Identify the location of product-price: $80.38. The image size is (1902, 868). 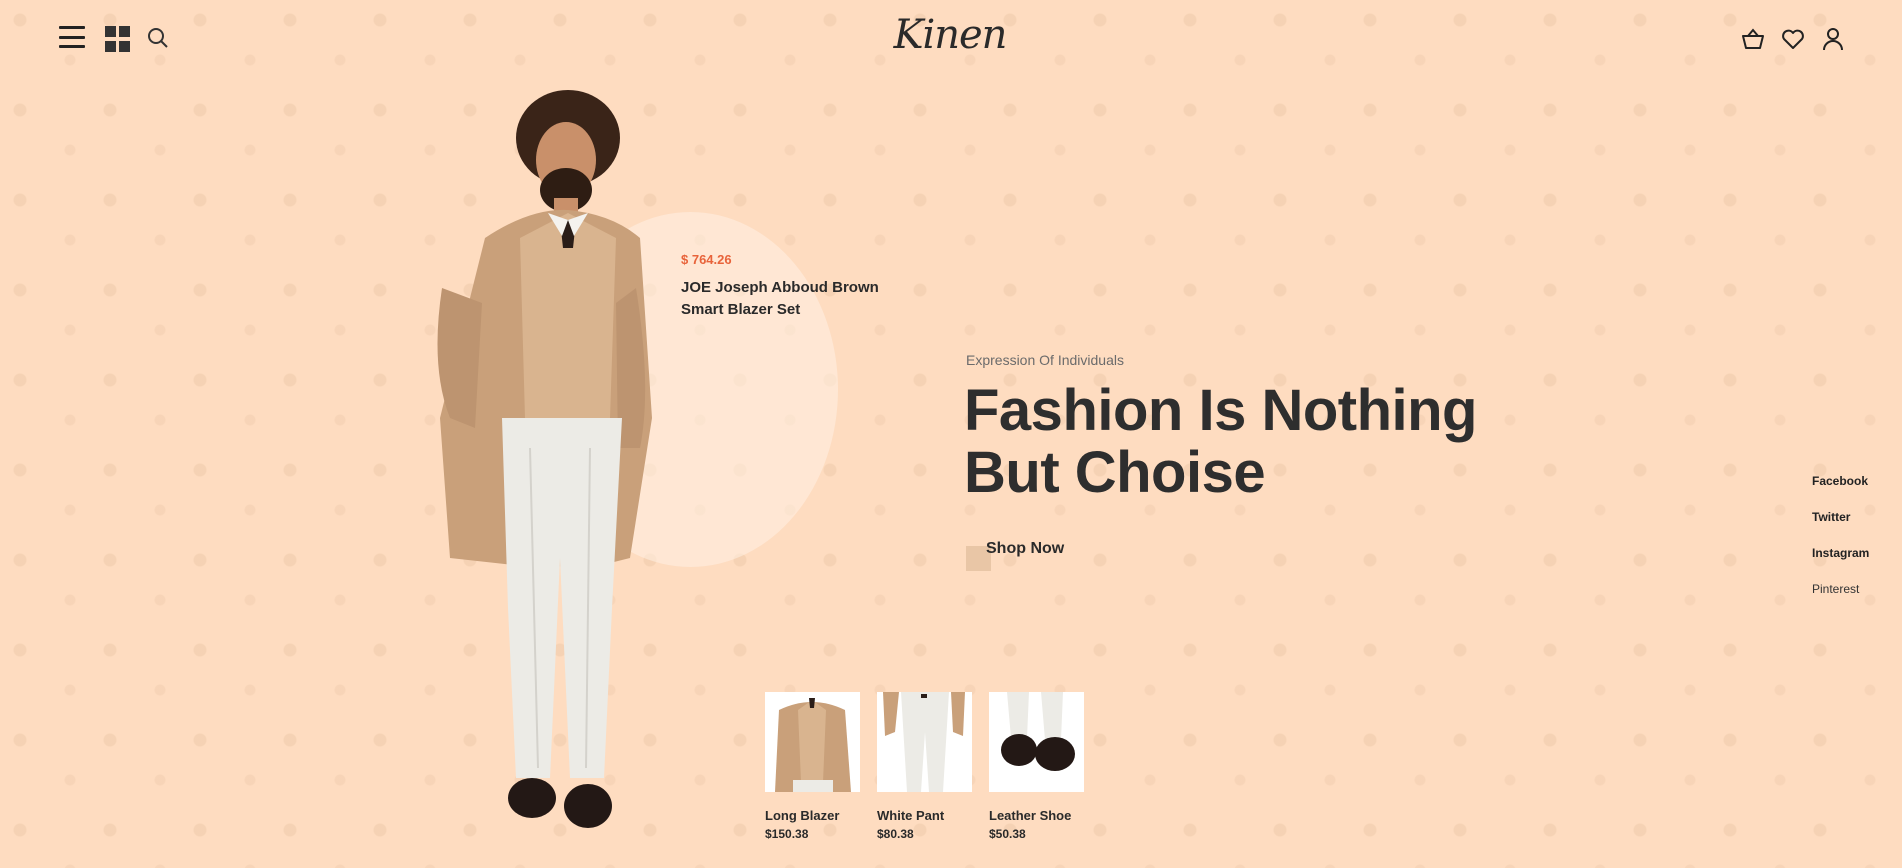
(895, 834).